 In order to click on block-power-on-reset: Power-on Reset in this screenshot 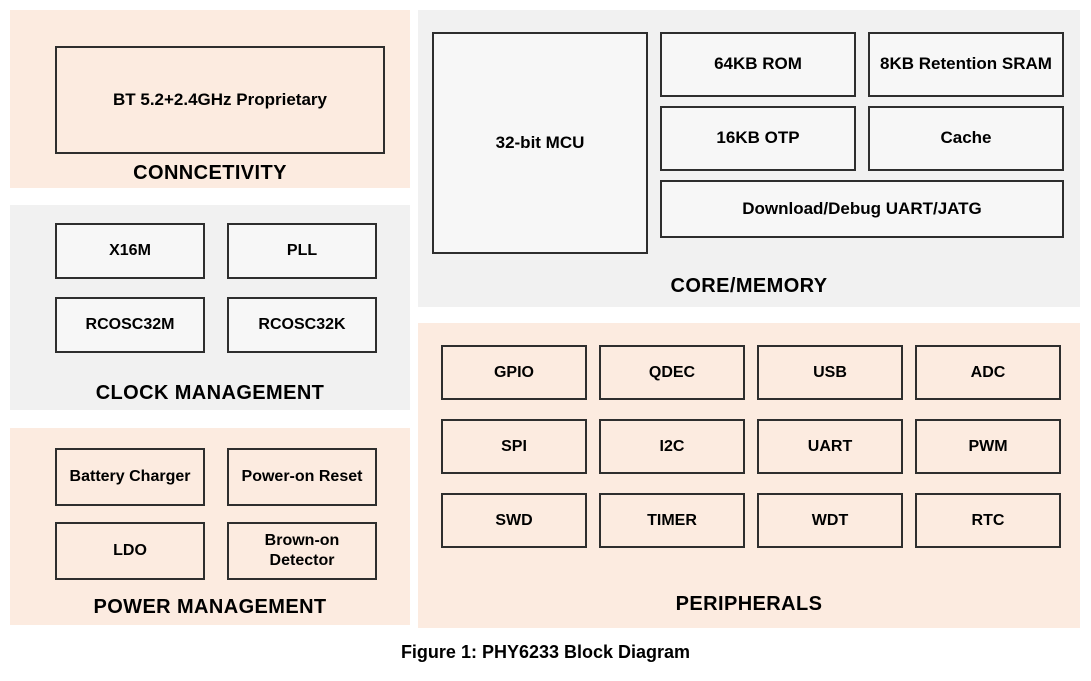, I will do `click(302, 477)`.